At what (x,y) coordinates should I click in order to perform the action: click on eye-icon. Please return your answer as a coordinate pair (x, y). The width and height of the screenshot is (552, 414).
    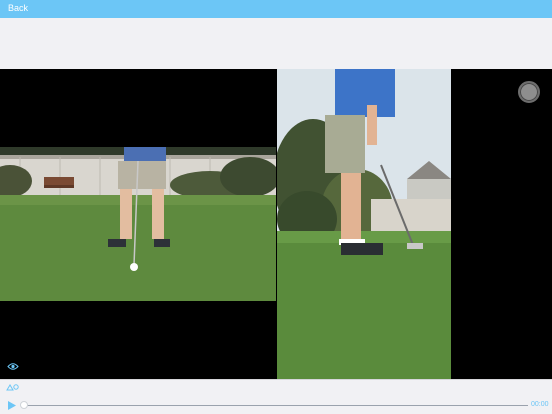
    Looking at the image, I should click on (13, 366).